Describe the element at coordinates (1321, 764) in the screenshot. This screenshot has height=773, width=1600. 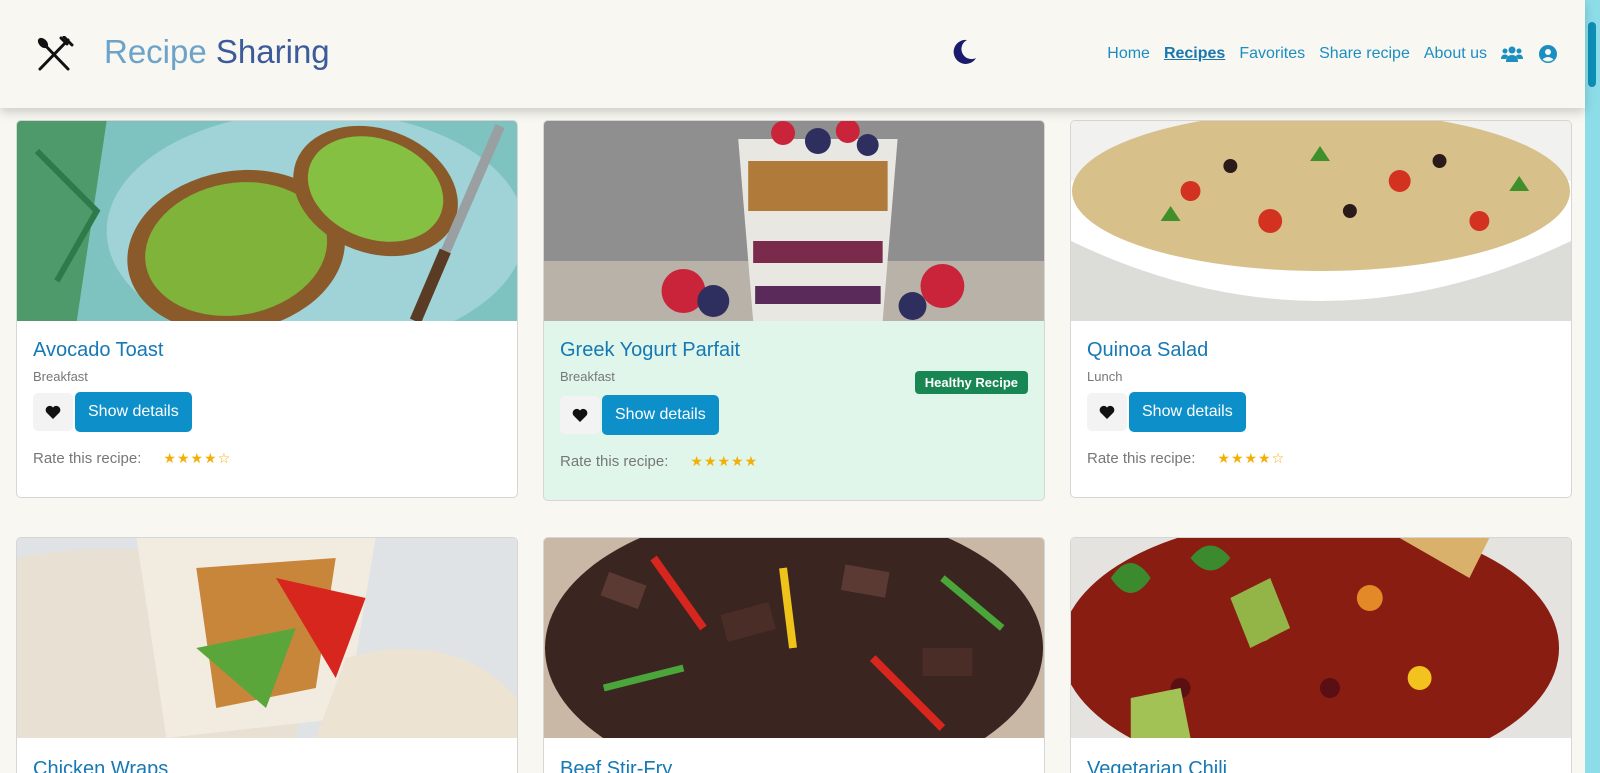
I see `recipe-title: Vegetarian Chili` at that location.